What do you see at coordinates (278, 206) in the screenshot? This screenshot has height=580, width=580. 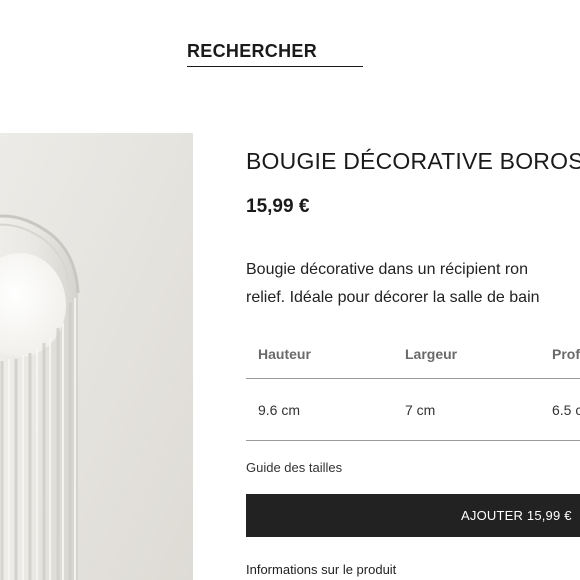 I see `product-price: 15,99 €` at bounding box center [278, 206].